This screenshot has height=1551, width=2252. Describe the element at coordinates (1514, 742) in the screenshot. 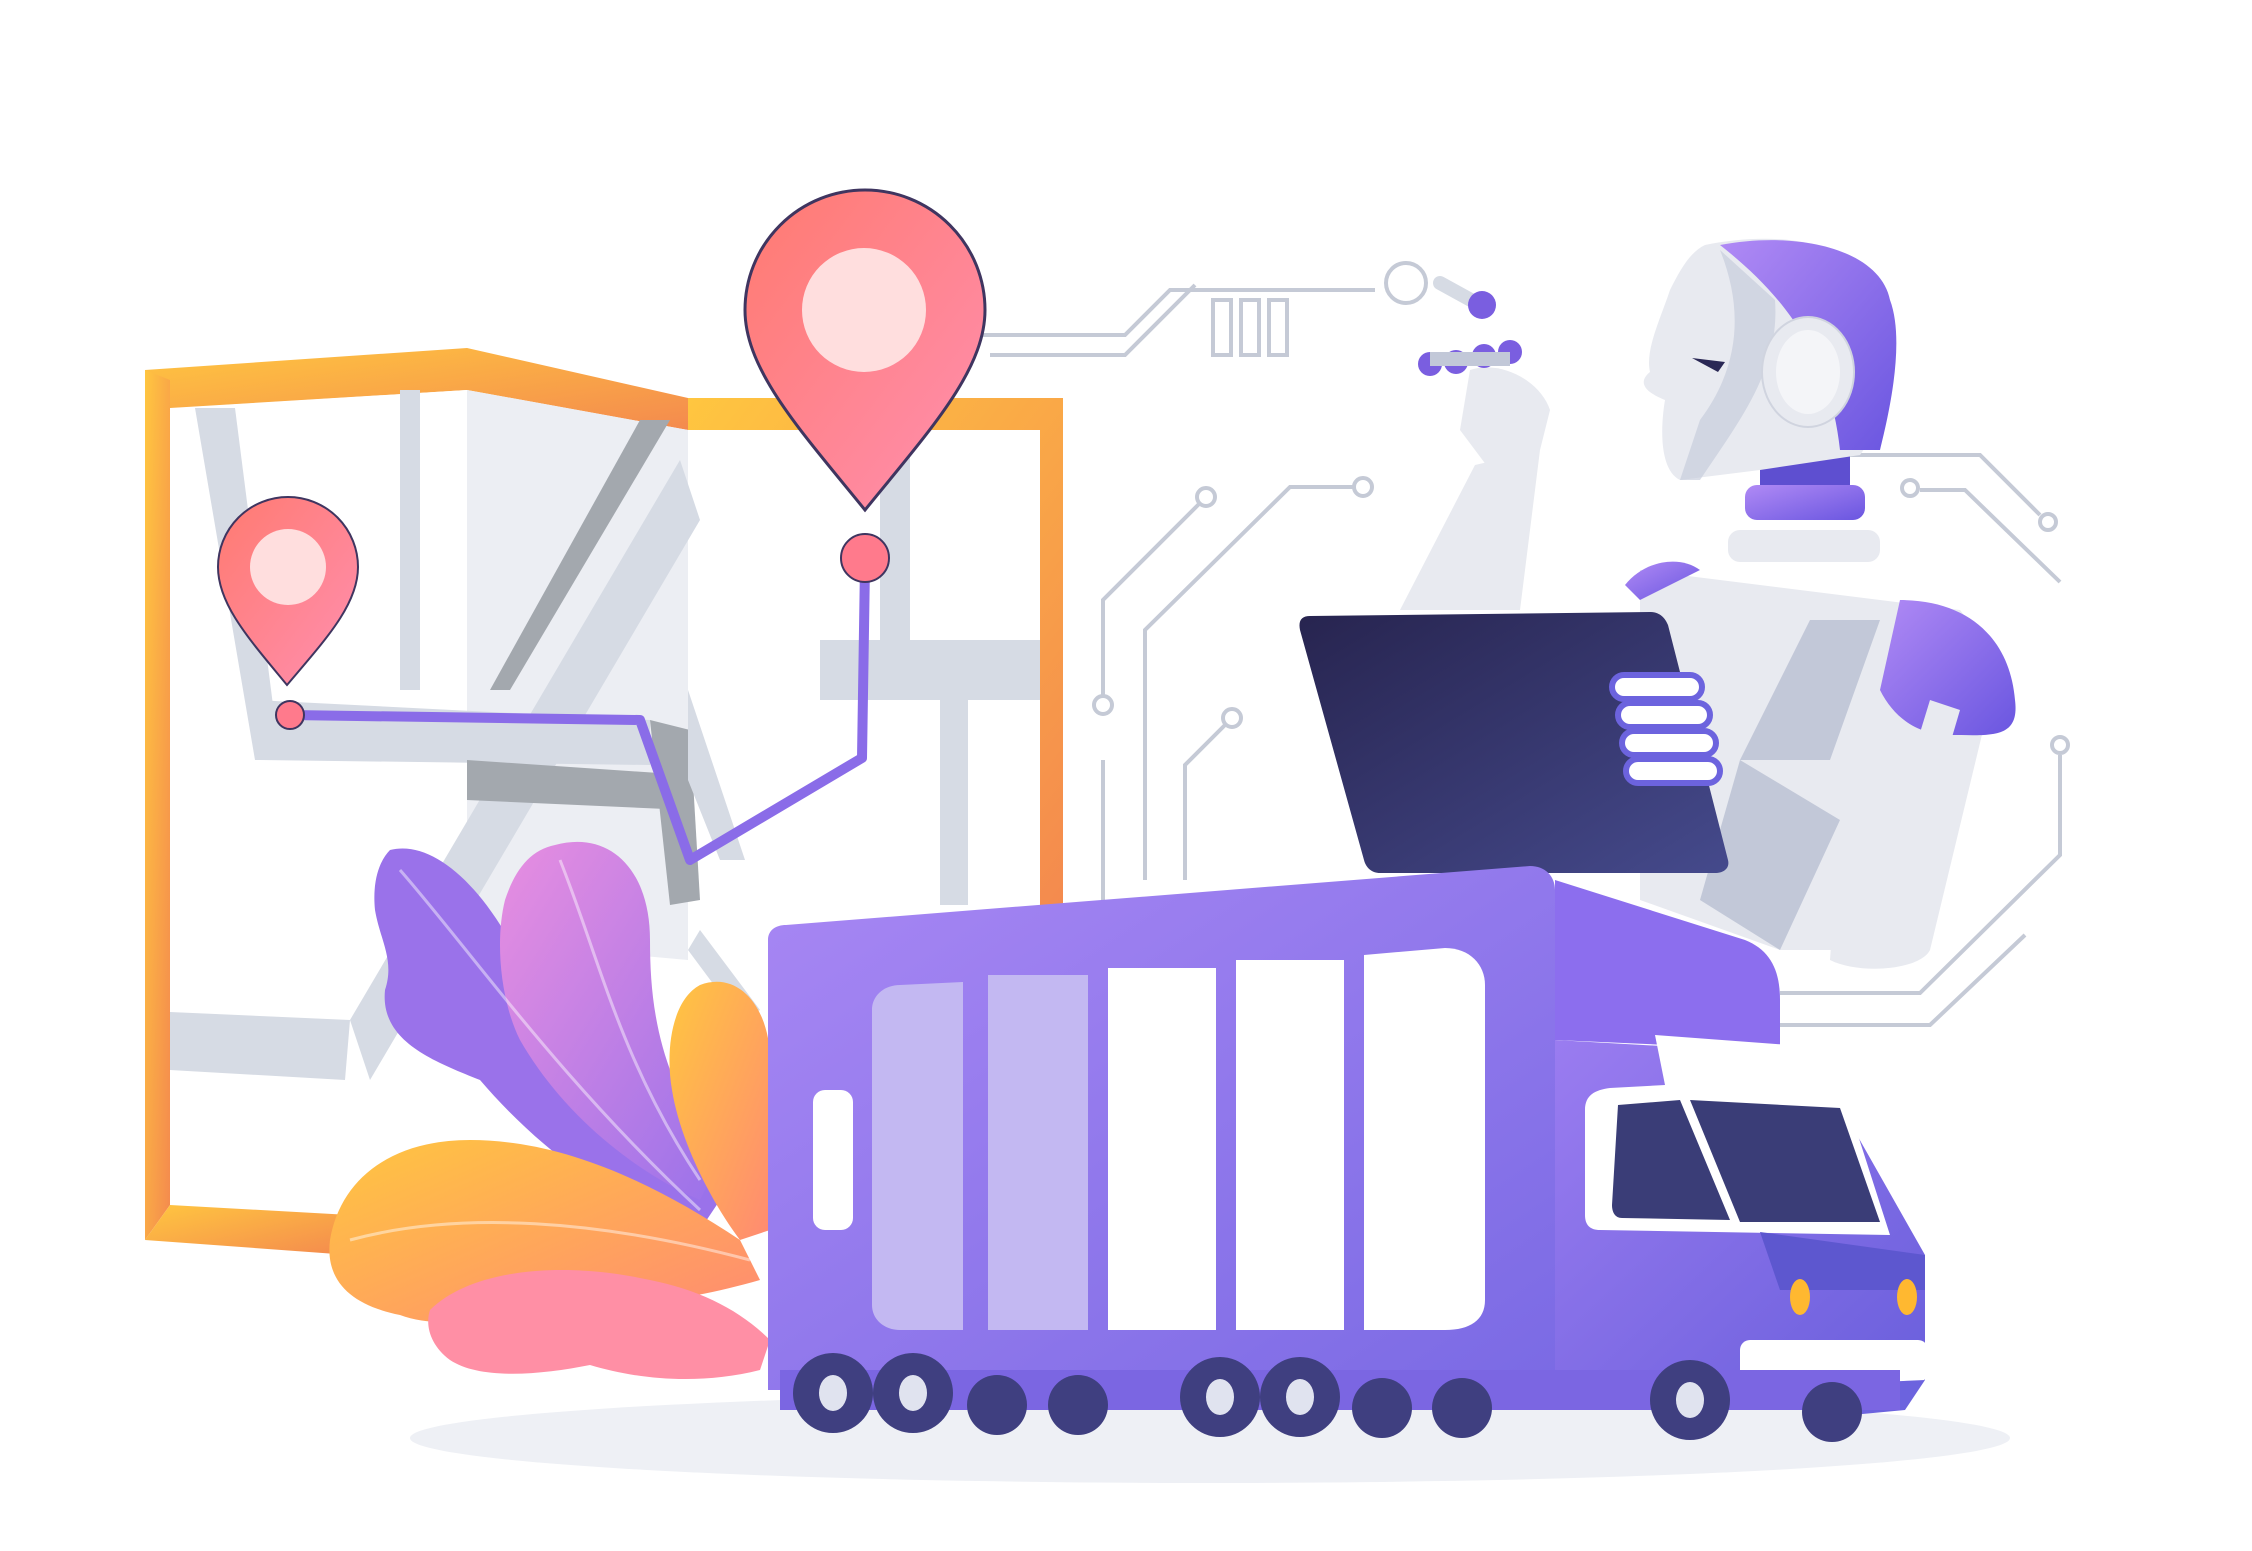

I see `tablet-icon` at that location.